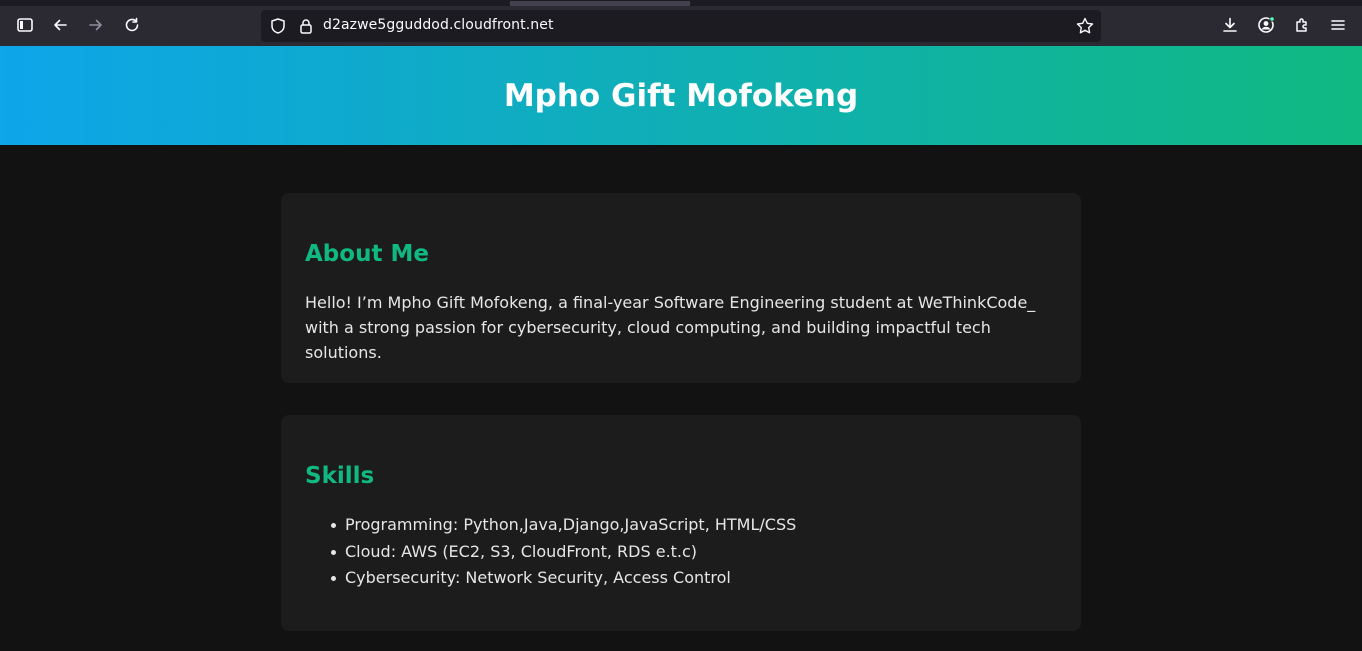 This screenshot has width=1362, height=651. Describe the element at coordinates (1230, 25) in the screenshot. I see `download-icon` at that location.